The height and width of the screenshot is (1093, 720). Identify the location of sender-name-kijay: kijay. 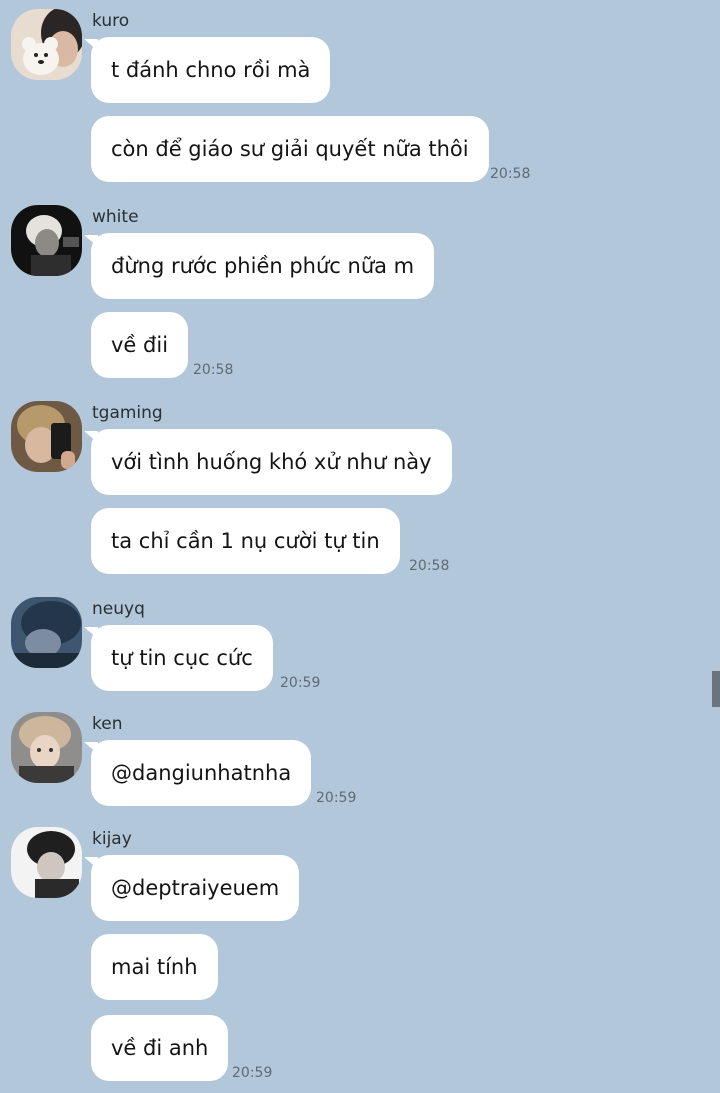
(112, 839).